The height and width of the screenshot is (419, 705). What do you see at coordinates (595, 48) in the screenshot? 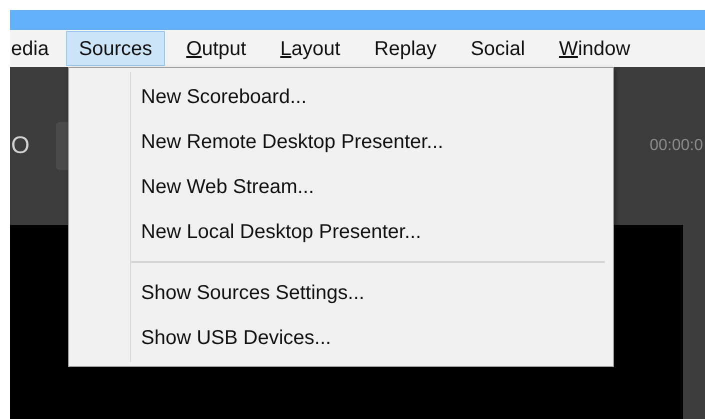
I see `menu-bar-item: Window` at bounding box center [595, 48].